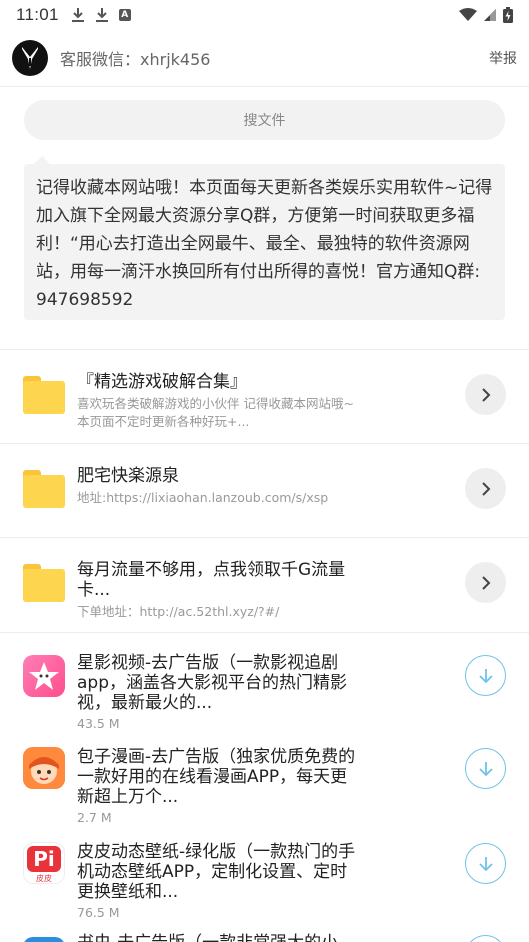 The height and width of the screenshot is (942, 529). What do you see at coordinates (468, 14) in the screenshot?
I see `wifi-icon` at bounding box center [468, 14].